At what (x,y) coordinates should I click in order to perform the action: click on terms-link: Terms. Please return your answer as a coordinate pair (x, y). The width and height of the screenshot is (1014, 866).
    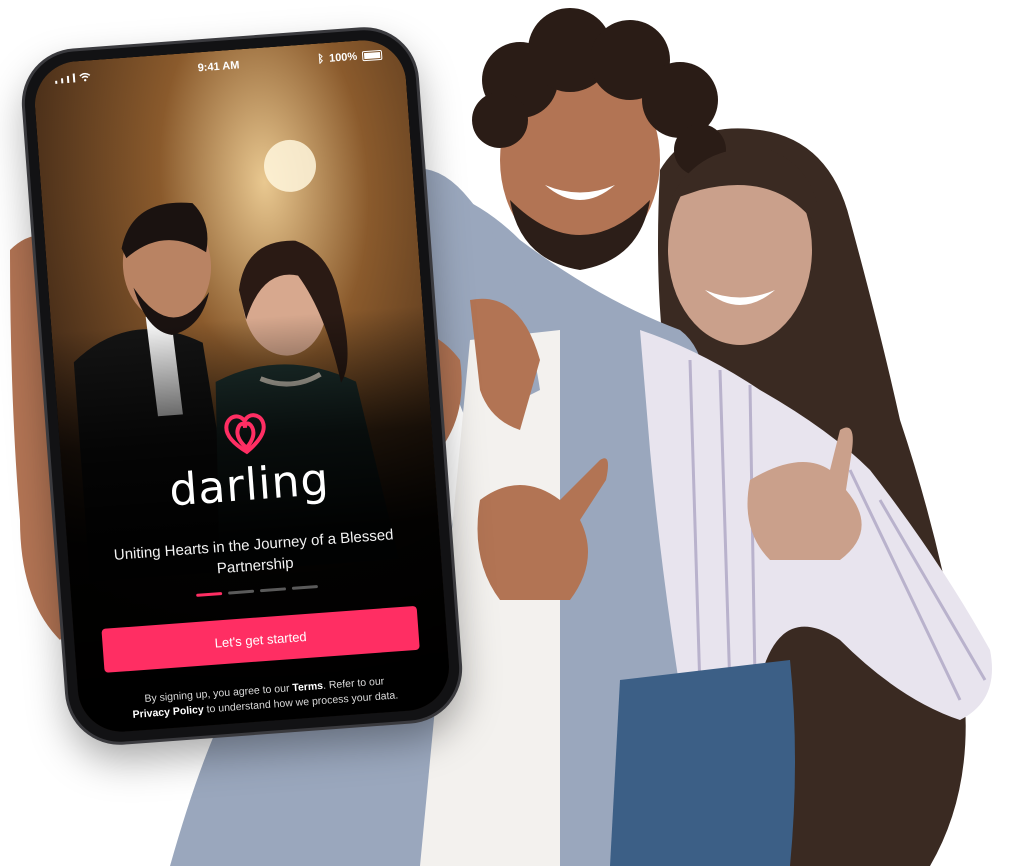
    Looking at the image, I should click on (308, 687).